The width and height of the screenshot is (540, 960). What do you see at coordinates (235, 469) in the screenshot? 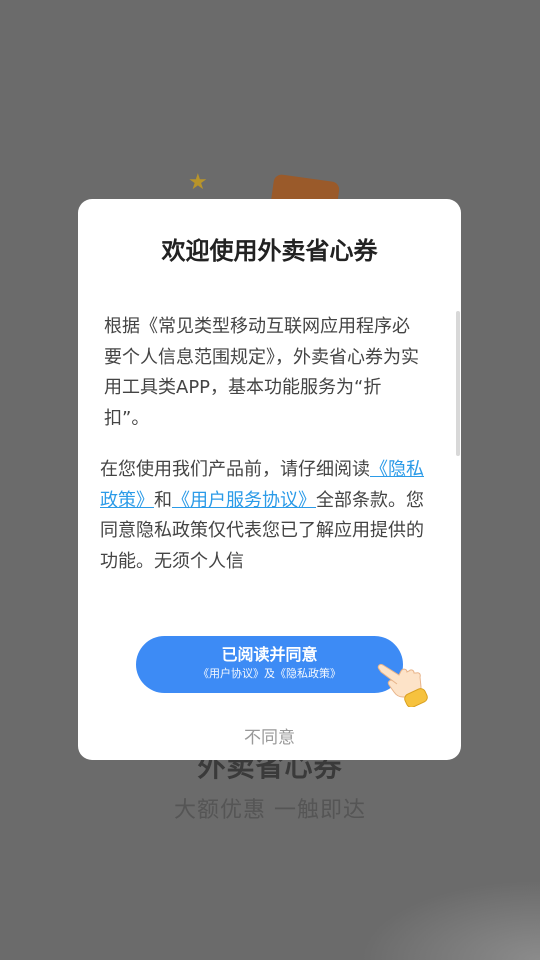
I see `para2-prefix: 在您使用我们产品前，请仔细阅读` at bounding box center [235, 469].